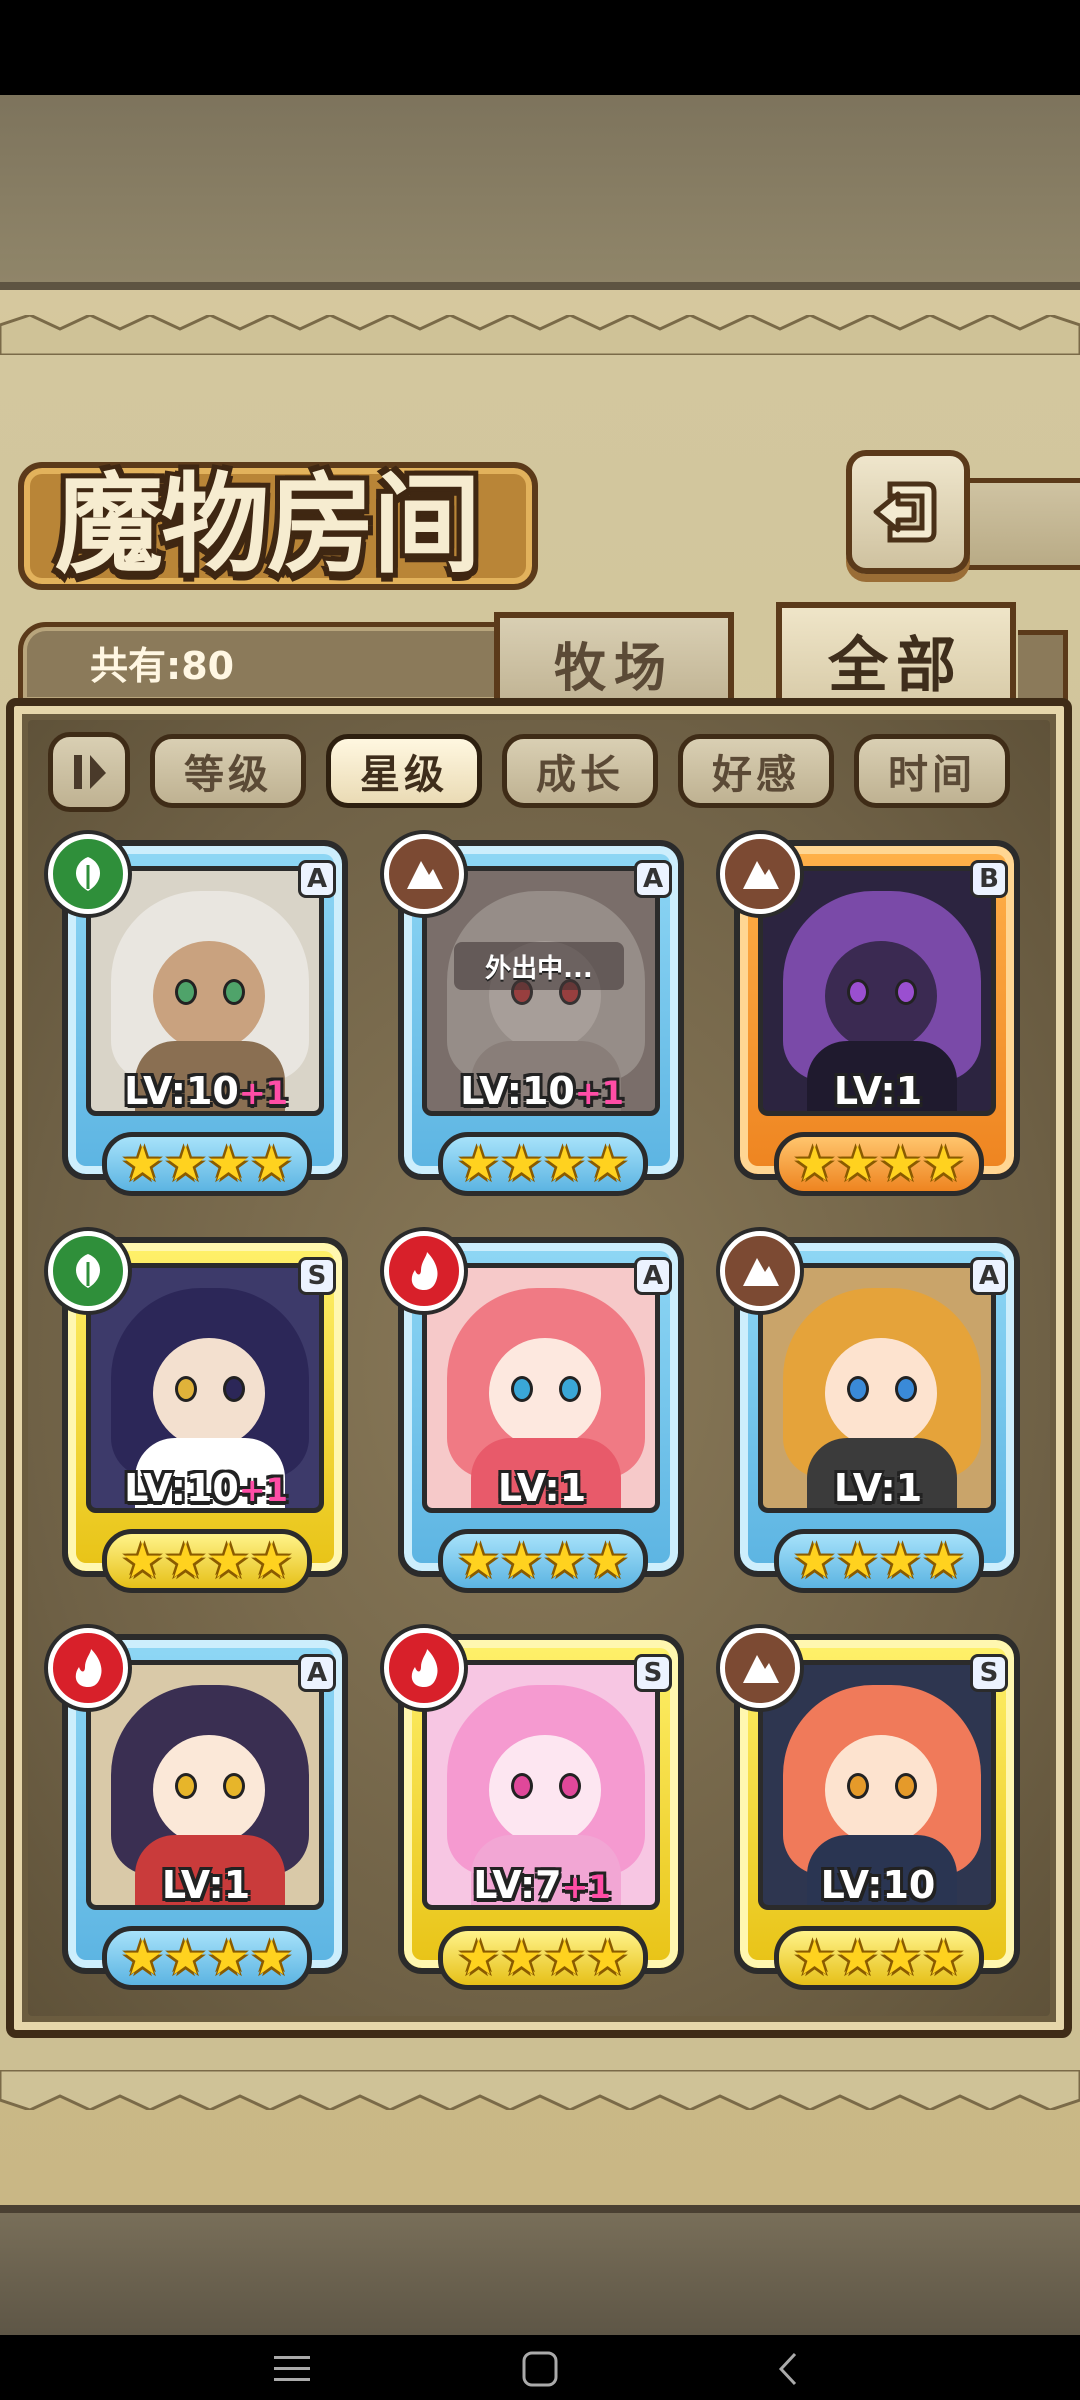 The width and height of the screenshot is (1080, 2400). I want to click on home-square-icon, so click(540, 2369).